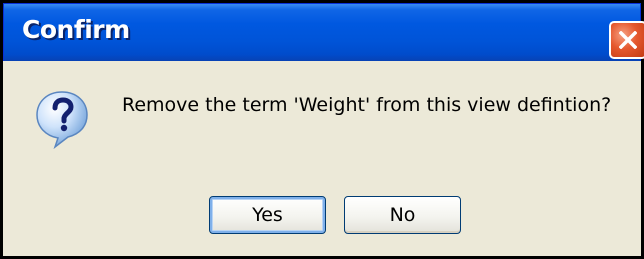 The image size is (644, 259). I want to click on no-button: No, so click(402, 215).